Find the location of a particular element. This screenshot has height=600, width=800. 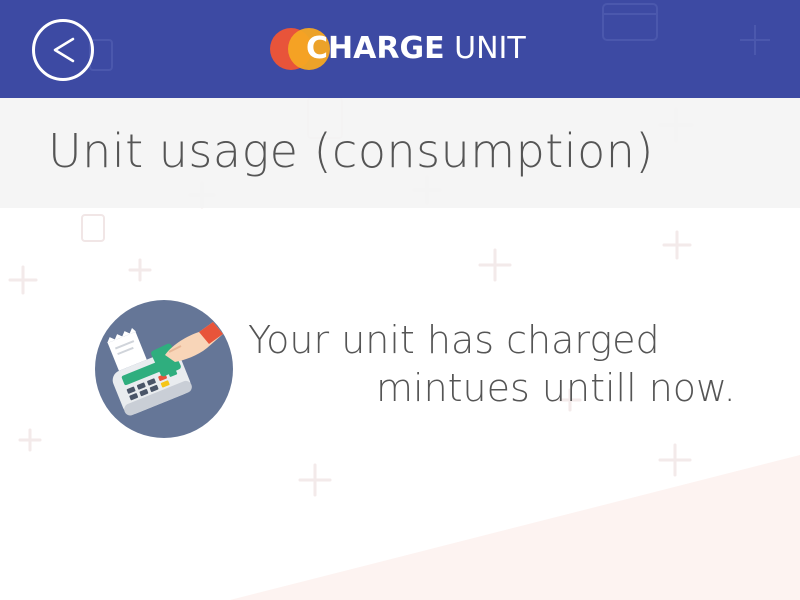

chevron-left-icon is located at coordinates (64, 50).